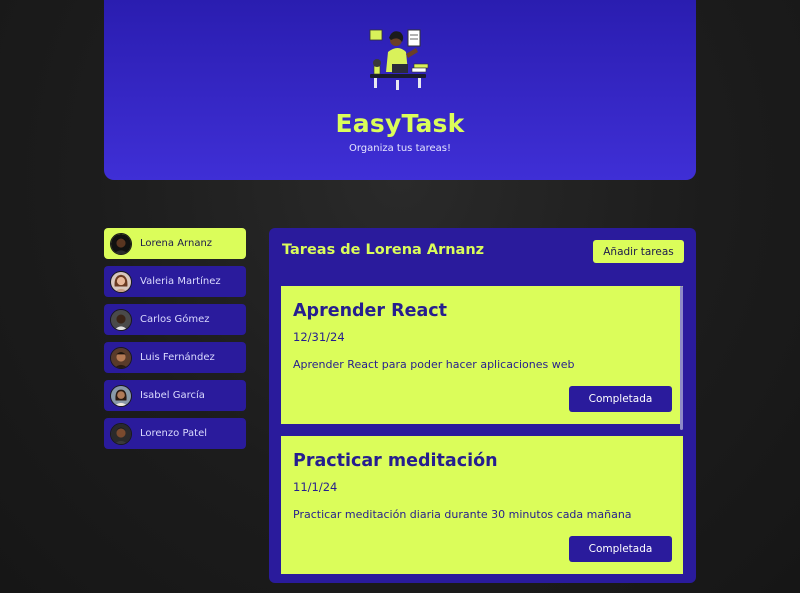  What do you see at coordinates (315, 487) in the screenshot?
I see `task-date: 11/1/24` at bounding box center [315, 487].